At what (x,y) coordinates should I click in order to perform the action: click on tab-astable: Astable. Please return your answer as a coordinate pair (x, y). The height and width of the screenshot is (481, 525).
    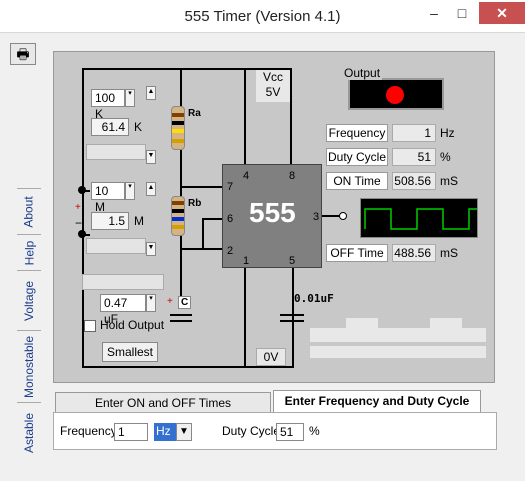
    Looking at the image, I should click on (29, 432).